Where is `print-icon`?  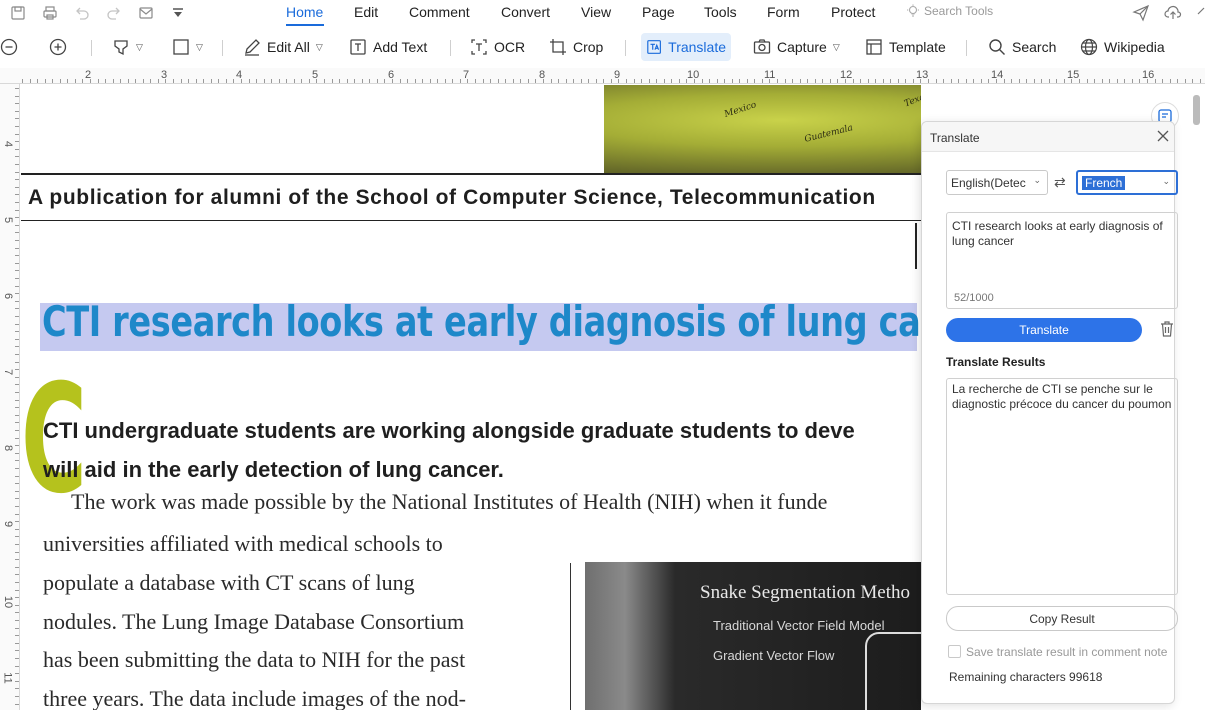
print-icon is located at coordinates (50, 13).